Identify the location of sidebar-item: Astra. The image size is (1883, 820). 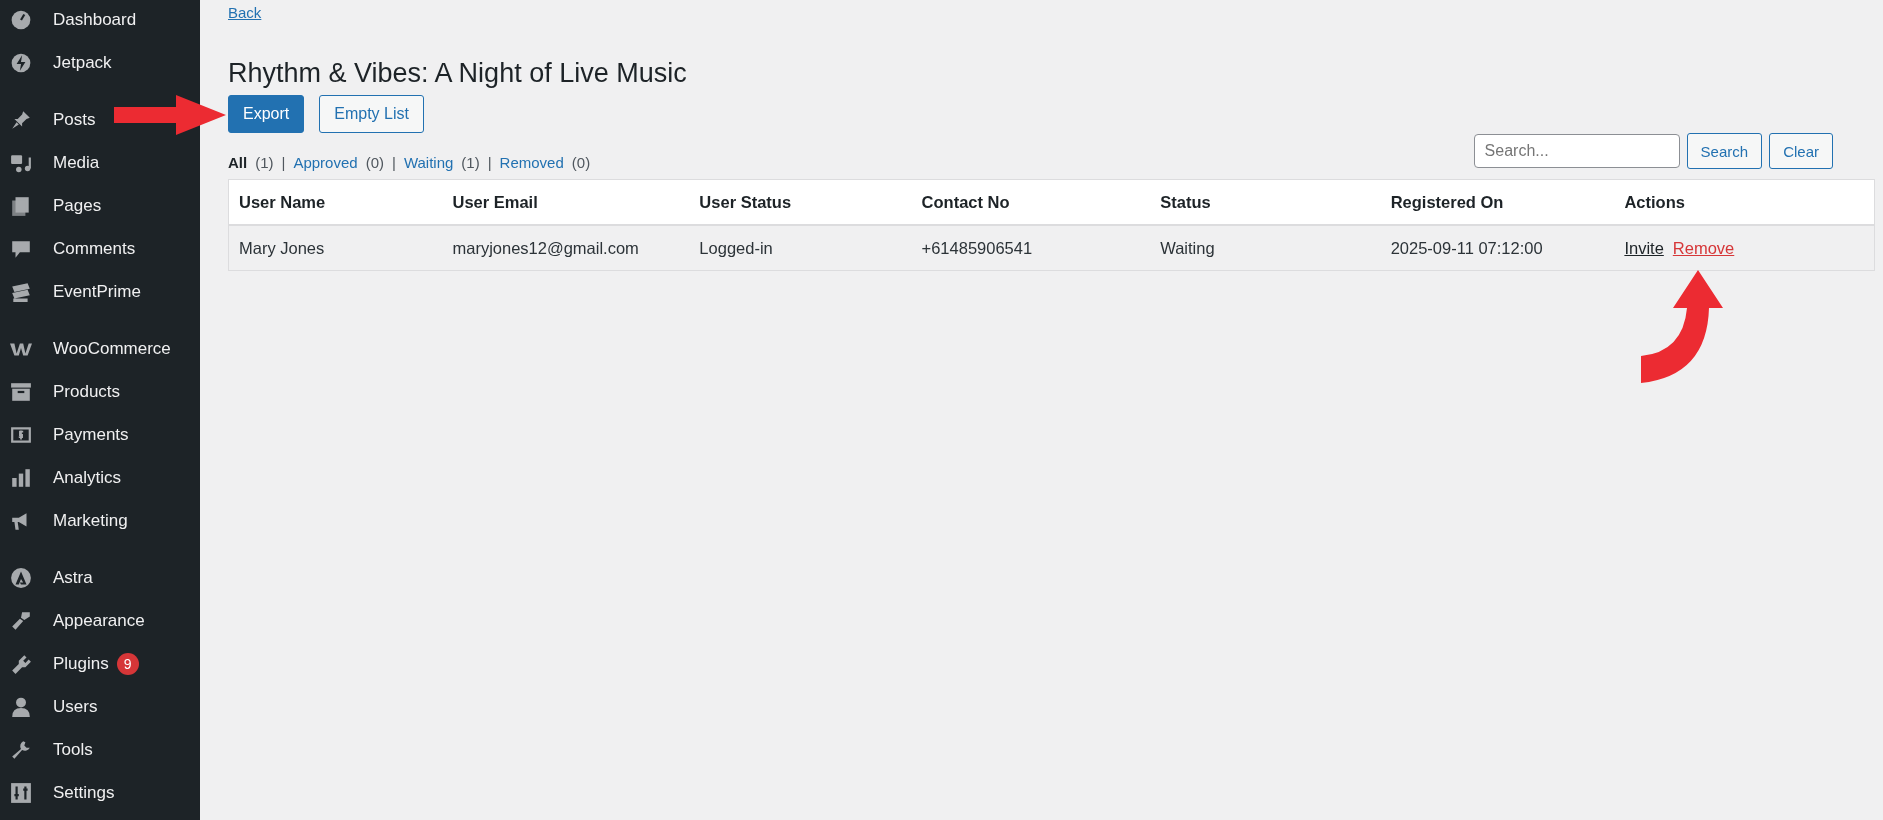
(46, 577).